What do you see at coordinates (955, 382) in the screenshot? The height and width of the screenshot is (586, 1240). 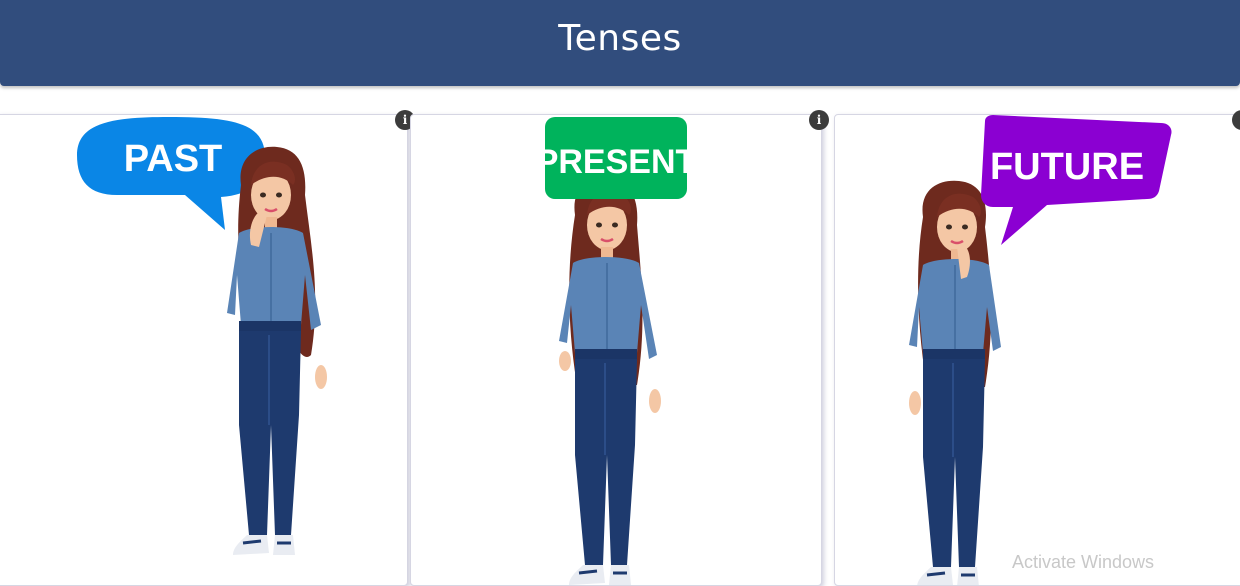 I see `woman-figure-future` at bounding box center [955, 382].